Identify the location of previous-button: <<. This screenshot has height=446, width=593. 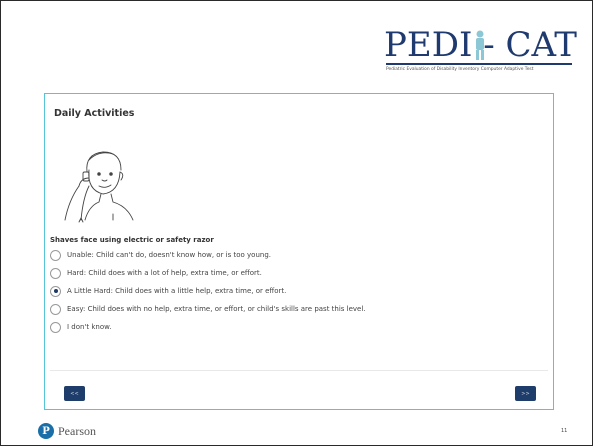
(74, 393).